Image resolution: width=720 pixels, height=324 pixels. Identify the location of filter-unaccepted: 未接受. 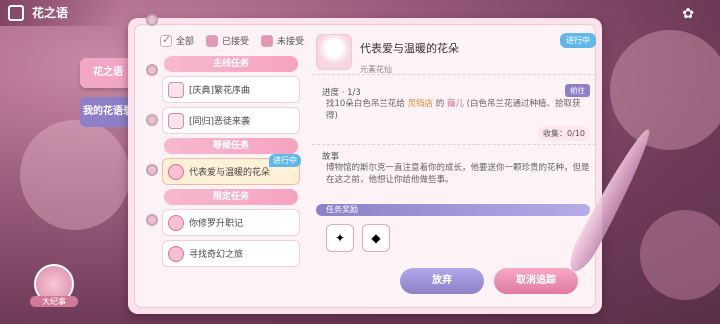
(282, 40).